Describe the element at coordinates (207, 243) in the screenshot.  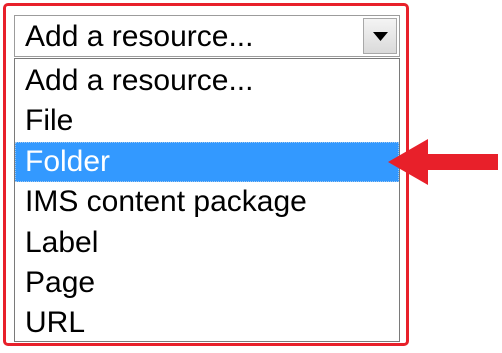
I see `option-label: Label` at that location.